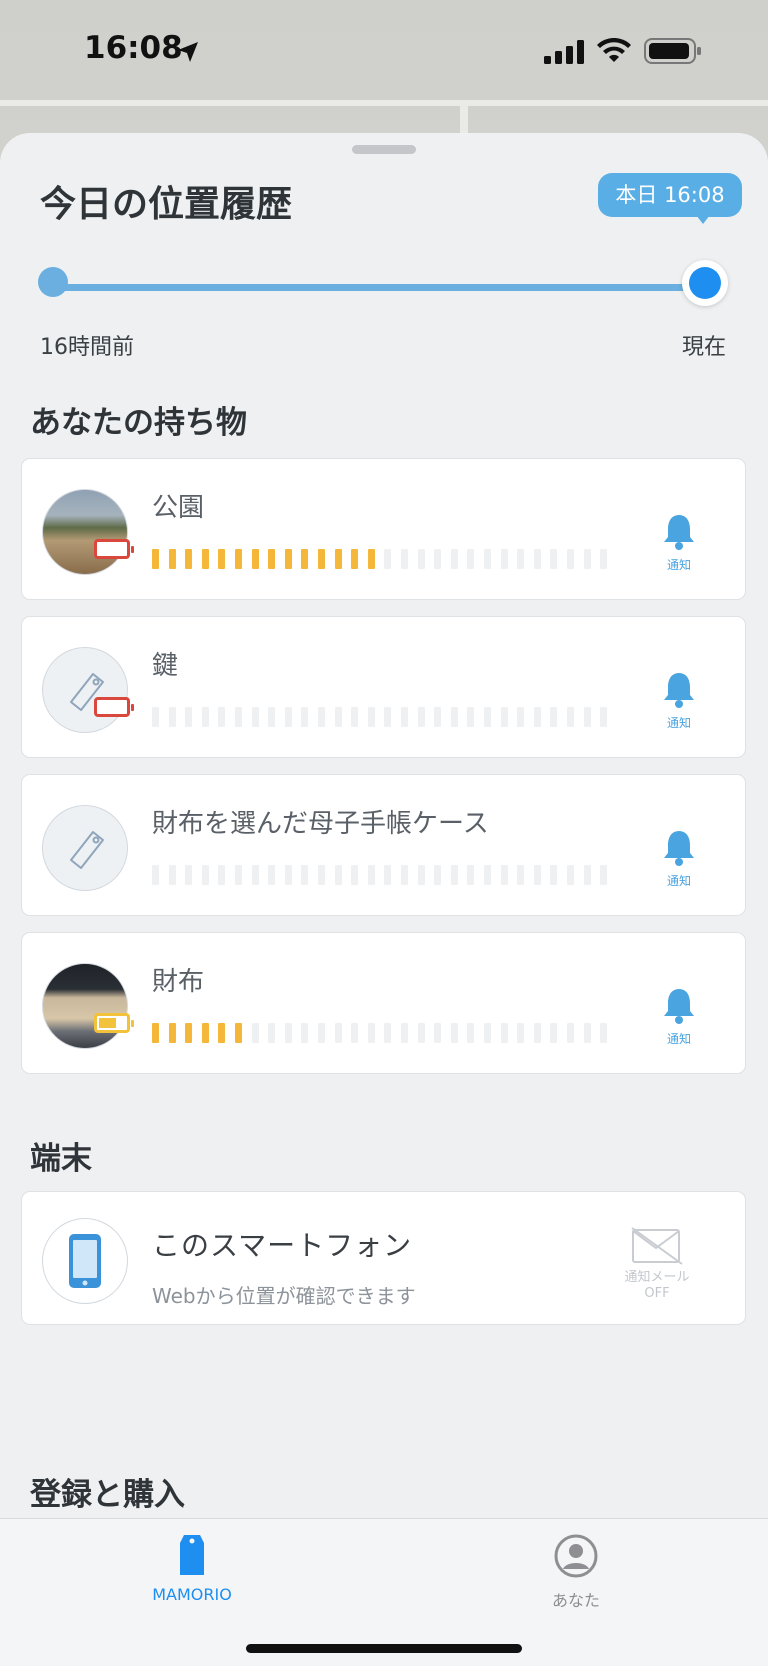  I want to click on item-name: 財布, so click(178, 982).